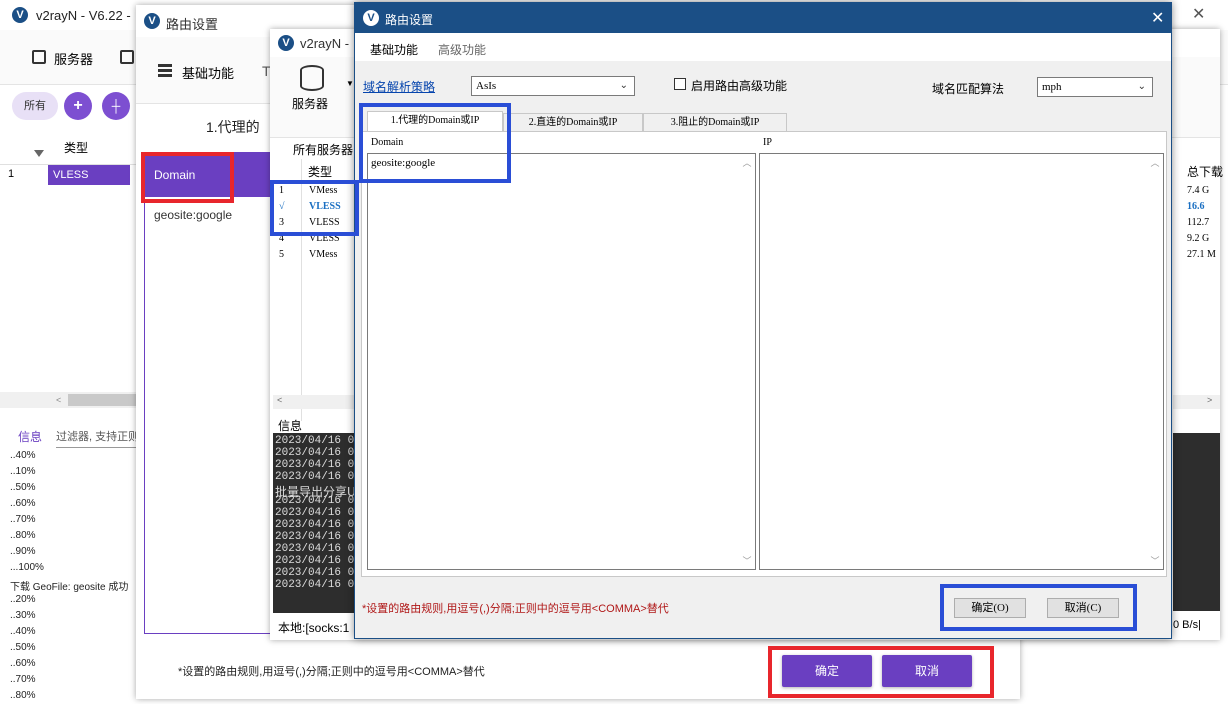  Describe the element at coordinates (281, 254) in the screenshot. I see `row-index: 5` at that location.